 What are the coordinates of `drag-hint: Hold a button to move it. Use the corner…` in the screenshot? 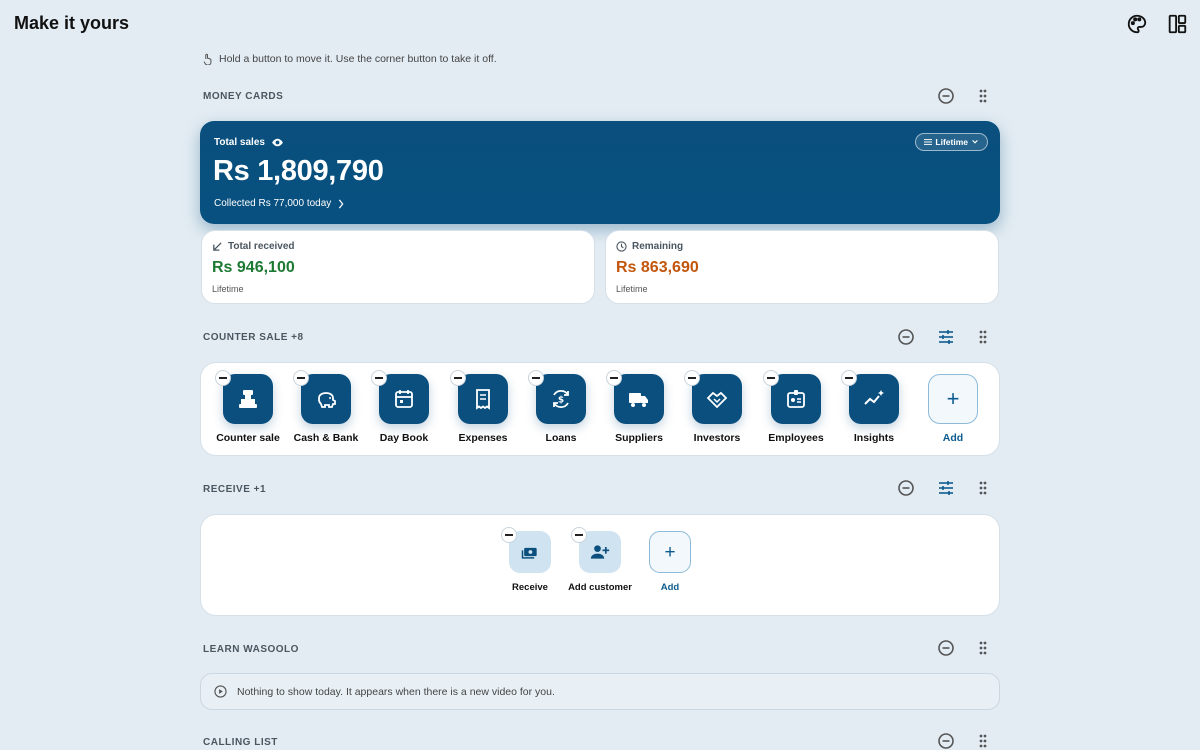 It's located at (350, 59).